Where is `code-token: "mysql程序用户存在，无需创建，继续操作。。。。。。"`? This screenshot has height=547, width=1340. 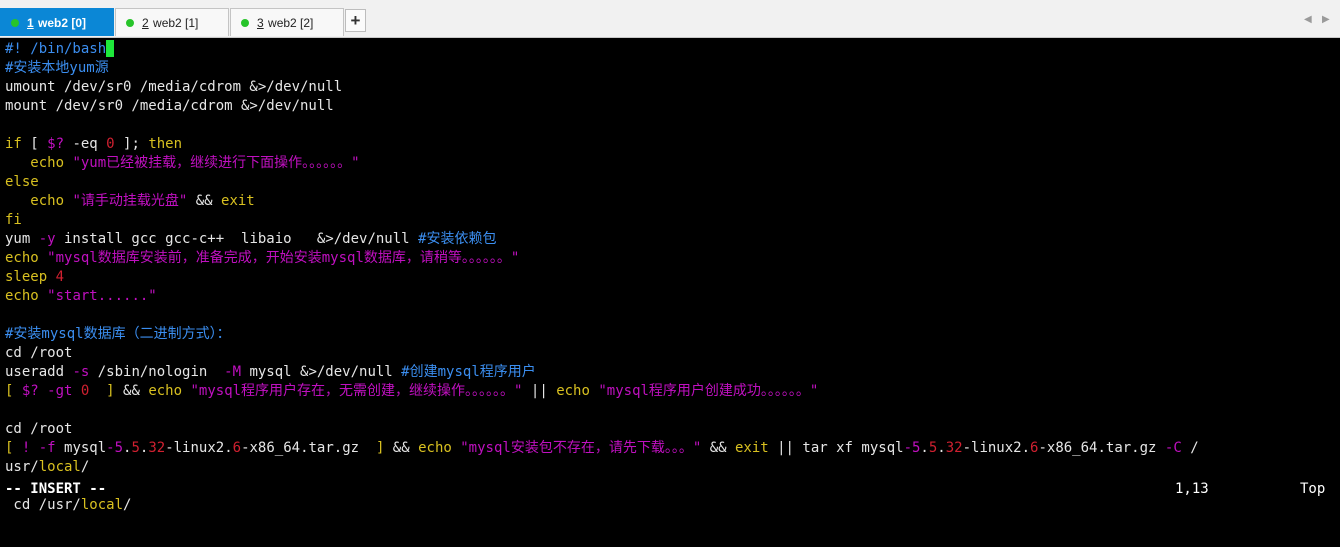 code-token: "mysql程序用户存在，无需创建，继续操作。。。。。。" is located at coordinates (356, 391).